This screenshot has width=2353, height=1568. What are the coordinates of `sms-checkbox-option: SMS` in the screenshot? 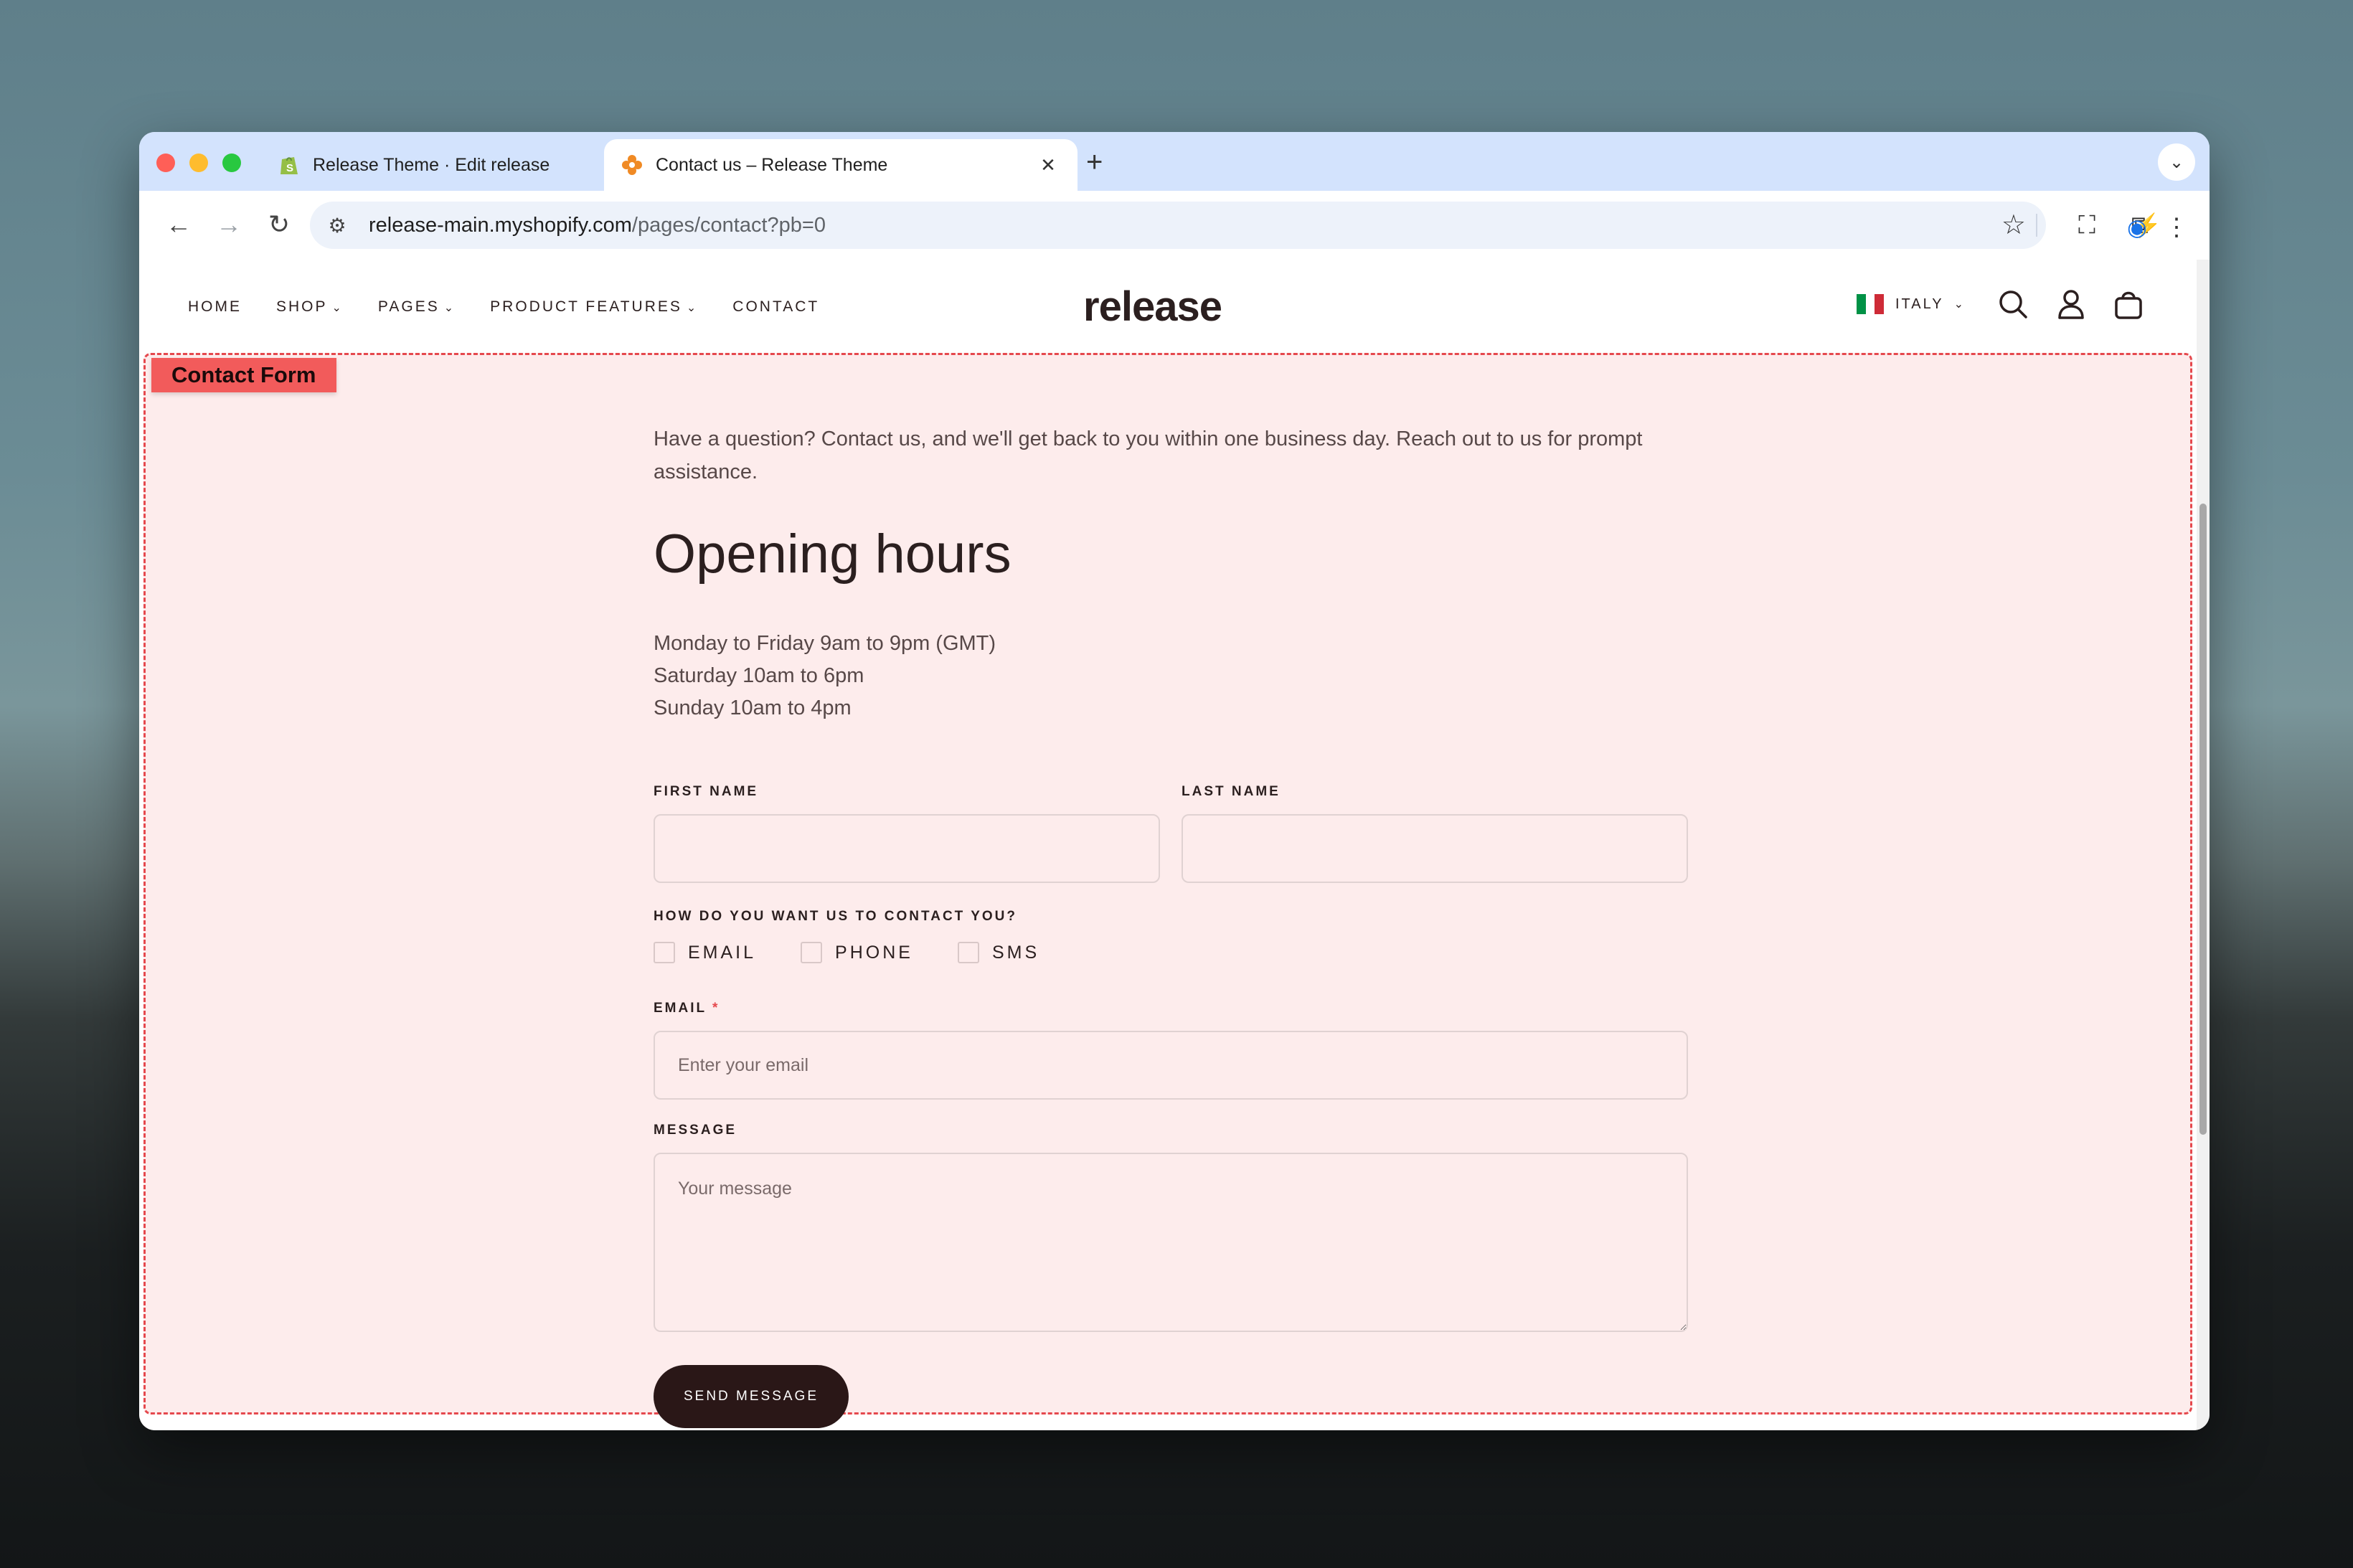 It's located at (999, 953).